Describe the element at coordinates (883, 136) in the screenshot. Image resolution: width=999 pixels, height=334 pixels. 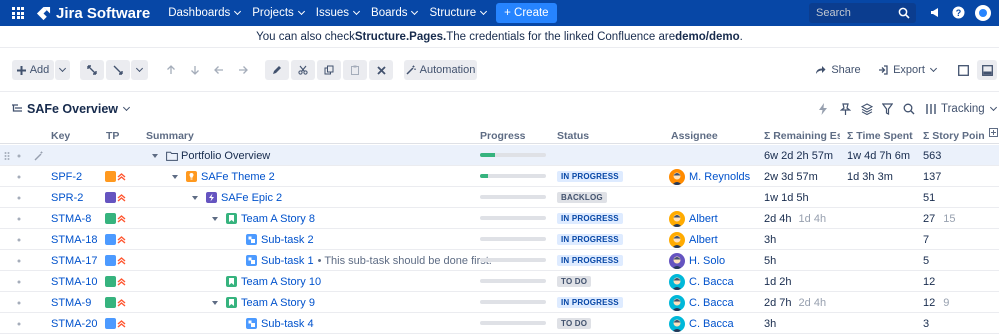
I see `col-time-spent: Σ Time Spent` at that location.